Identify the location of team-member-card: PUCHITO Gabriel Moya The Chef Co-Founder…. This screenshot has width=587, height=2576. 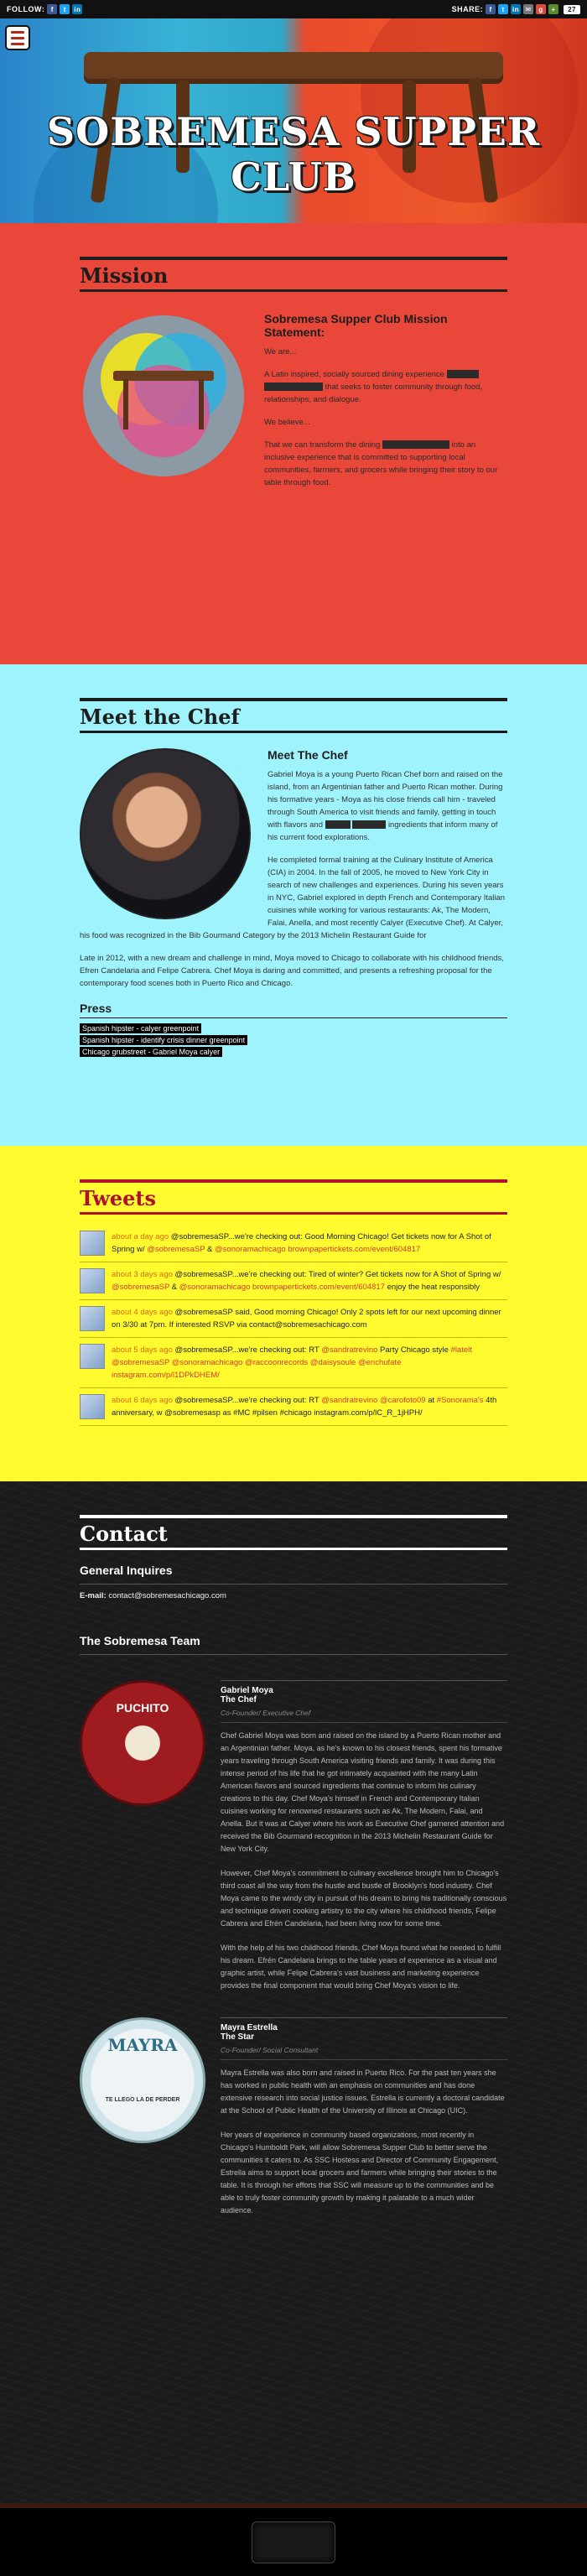
(293, 1842).